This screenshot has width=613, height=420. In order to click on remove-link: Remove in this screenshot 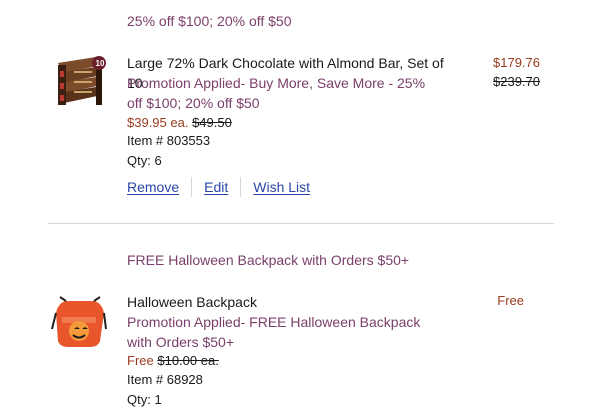, I will do `click(159, 187)`.